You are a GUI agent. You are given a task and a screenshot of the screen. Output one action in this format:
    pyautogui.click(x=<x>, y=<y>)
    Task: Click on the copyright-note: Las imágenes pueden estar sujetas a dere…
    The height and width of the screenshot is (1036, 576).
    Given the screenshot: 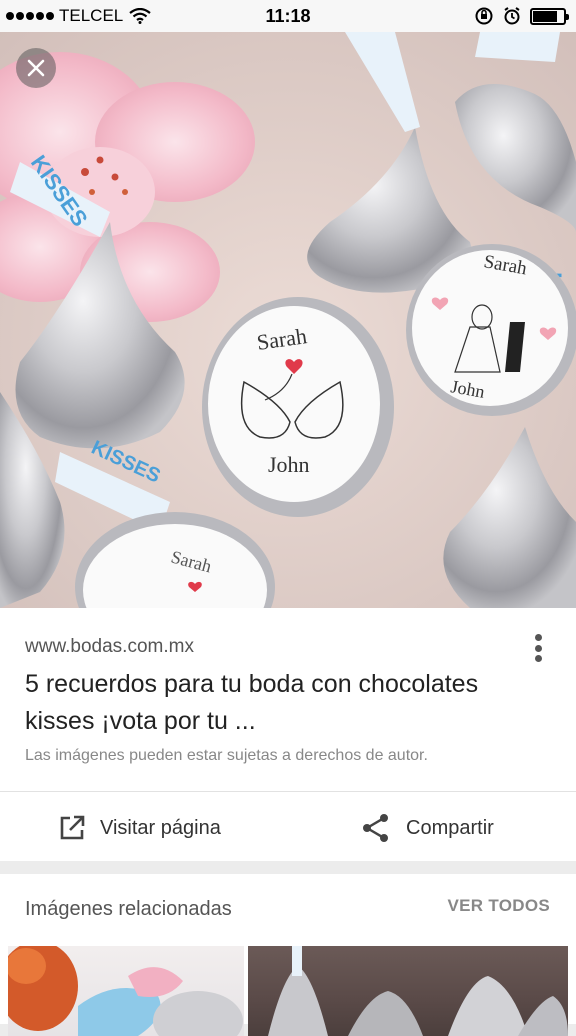 What is the action you would take?
    pyautogui.click(x=226, y=755)
    